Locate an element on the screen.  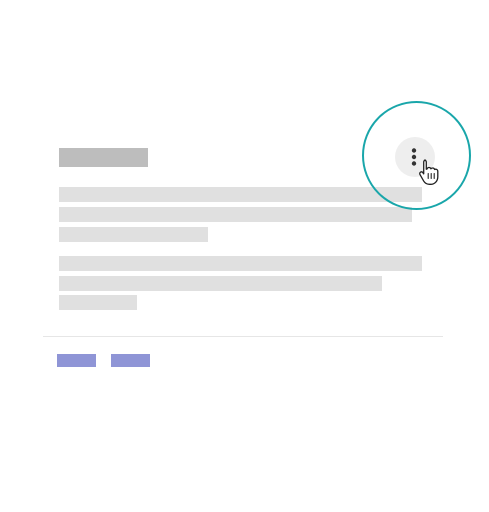
paragraph-2-line-1-skeleton is located at coordinates (240, 263).